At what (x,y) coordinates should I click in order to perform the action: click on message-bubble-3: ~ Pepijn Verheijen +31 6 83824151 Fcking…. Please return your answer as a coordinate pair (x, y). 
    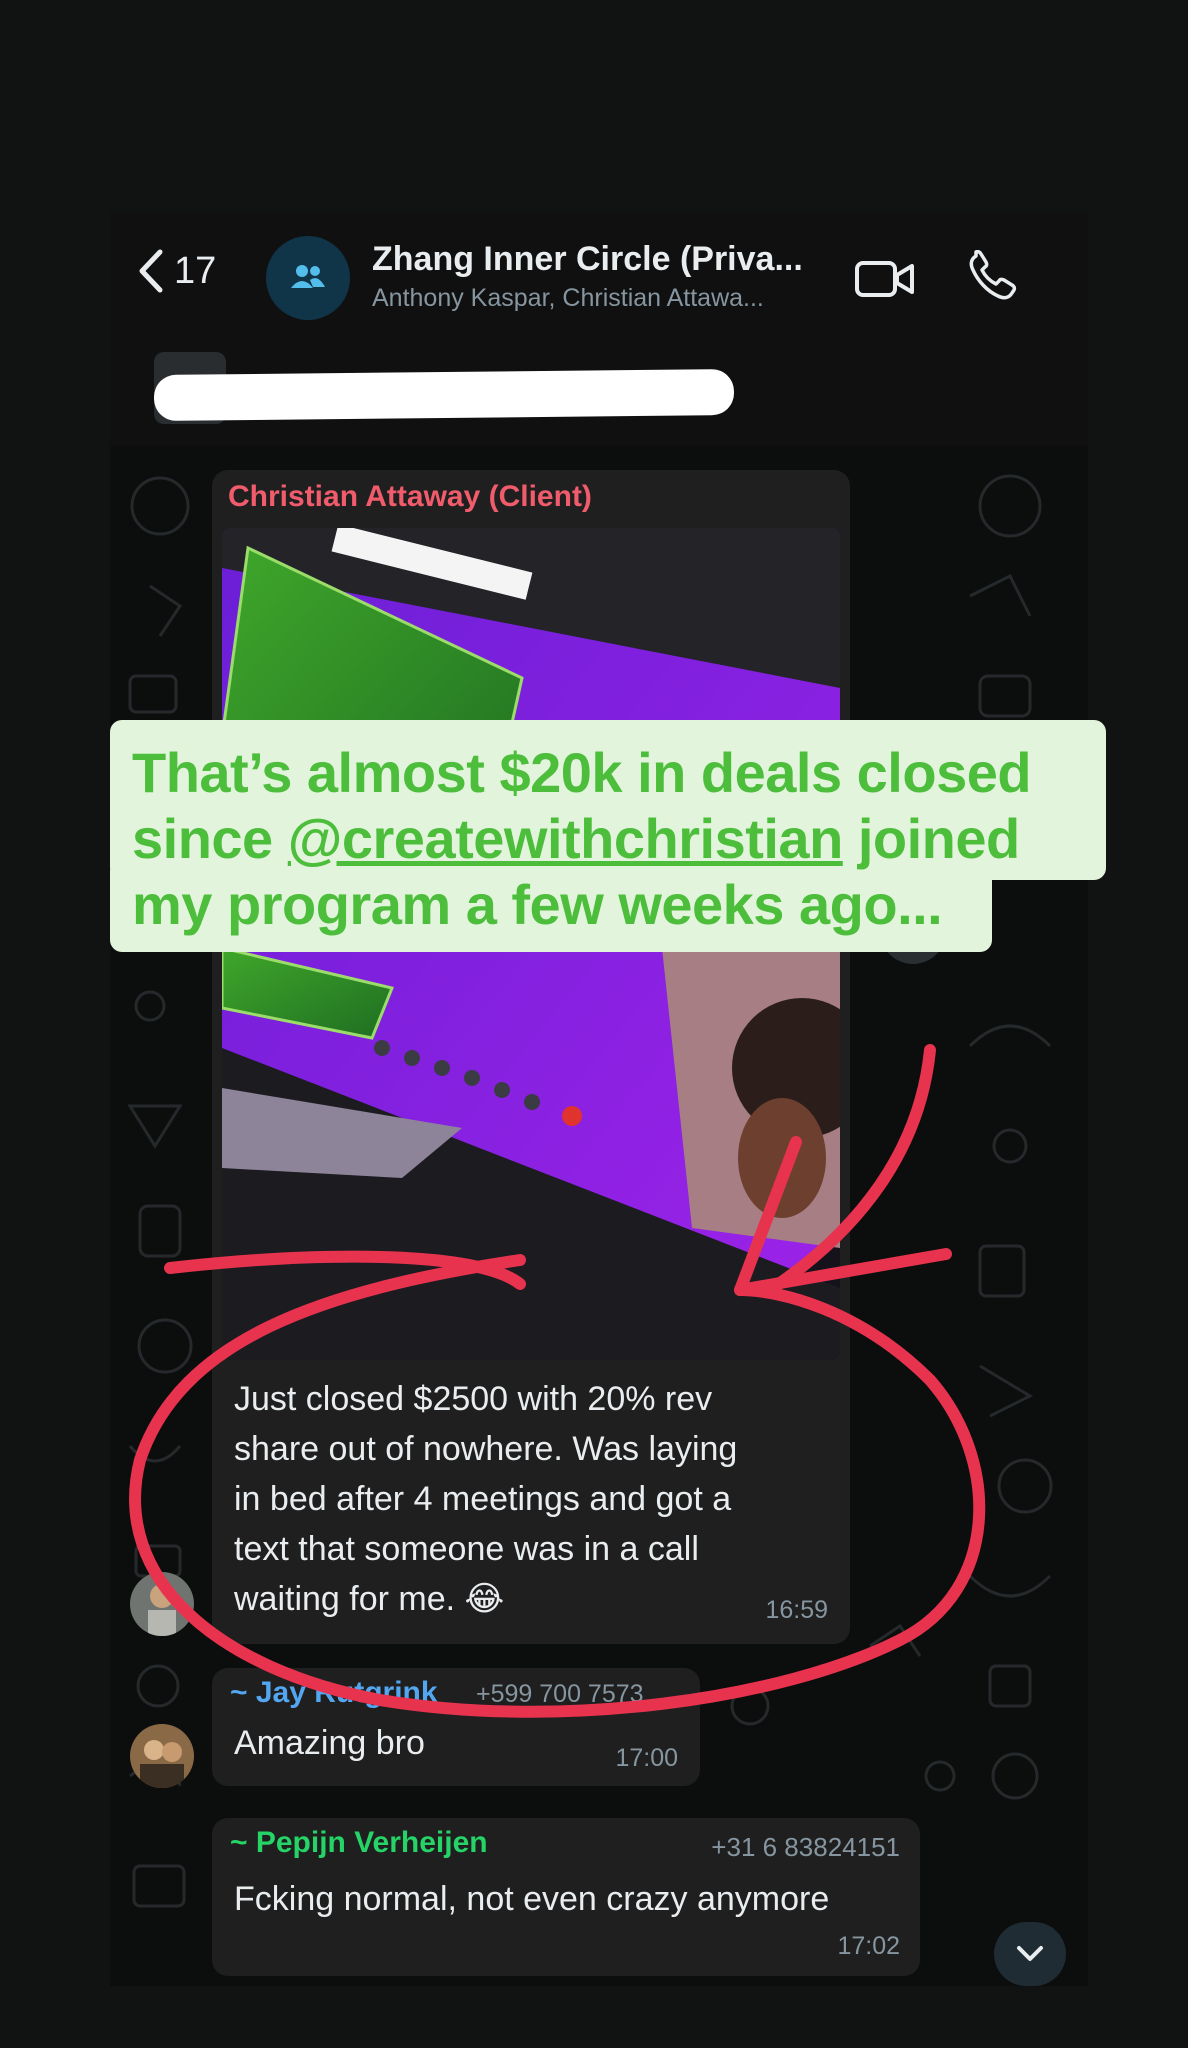
    Looking at the image, I should click on (566, 1897).